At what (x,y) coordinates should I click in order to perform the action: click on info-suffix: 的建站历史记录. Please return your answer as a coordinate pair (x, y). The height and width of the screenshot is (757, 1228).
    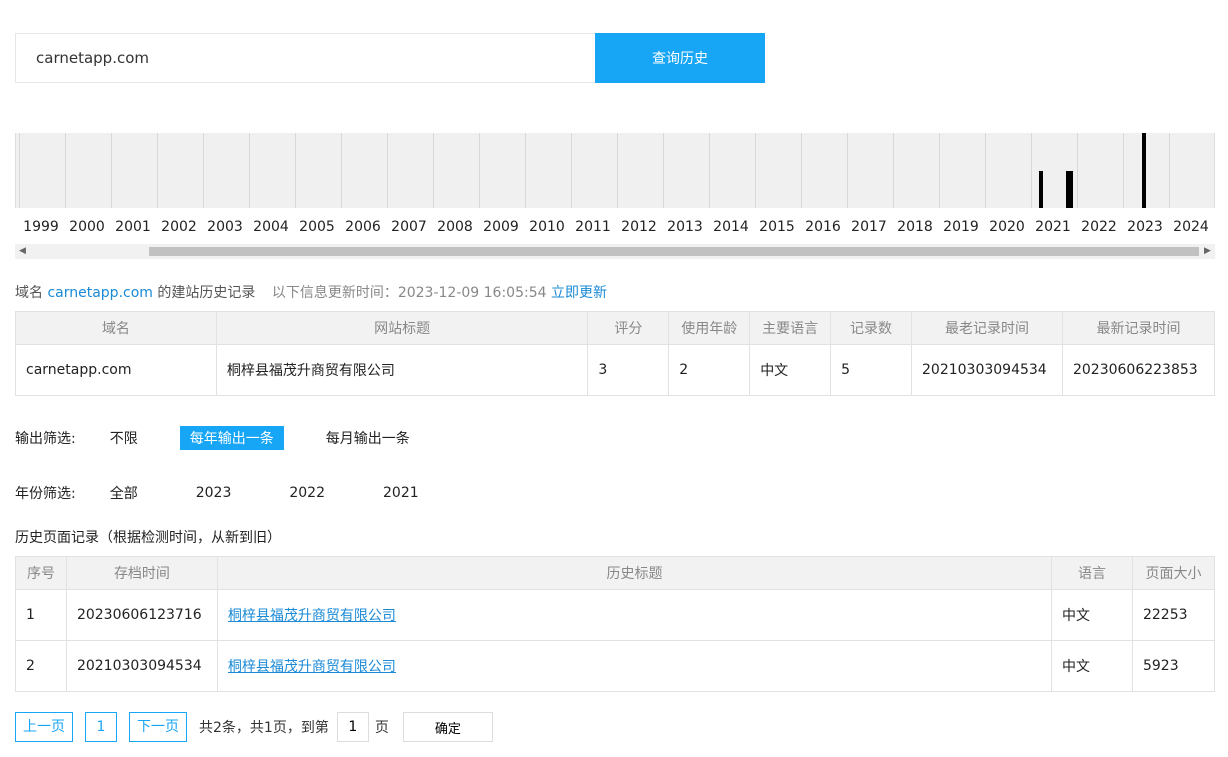
    Looking at the image, I should click on (206, 293).